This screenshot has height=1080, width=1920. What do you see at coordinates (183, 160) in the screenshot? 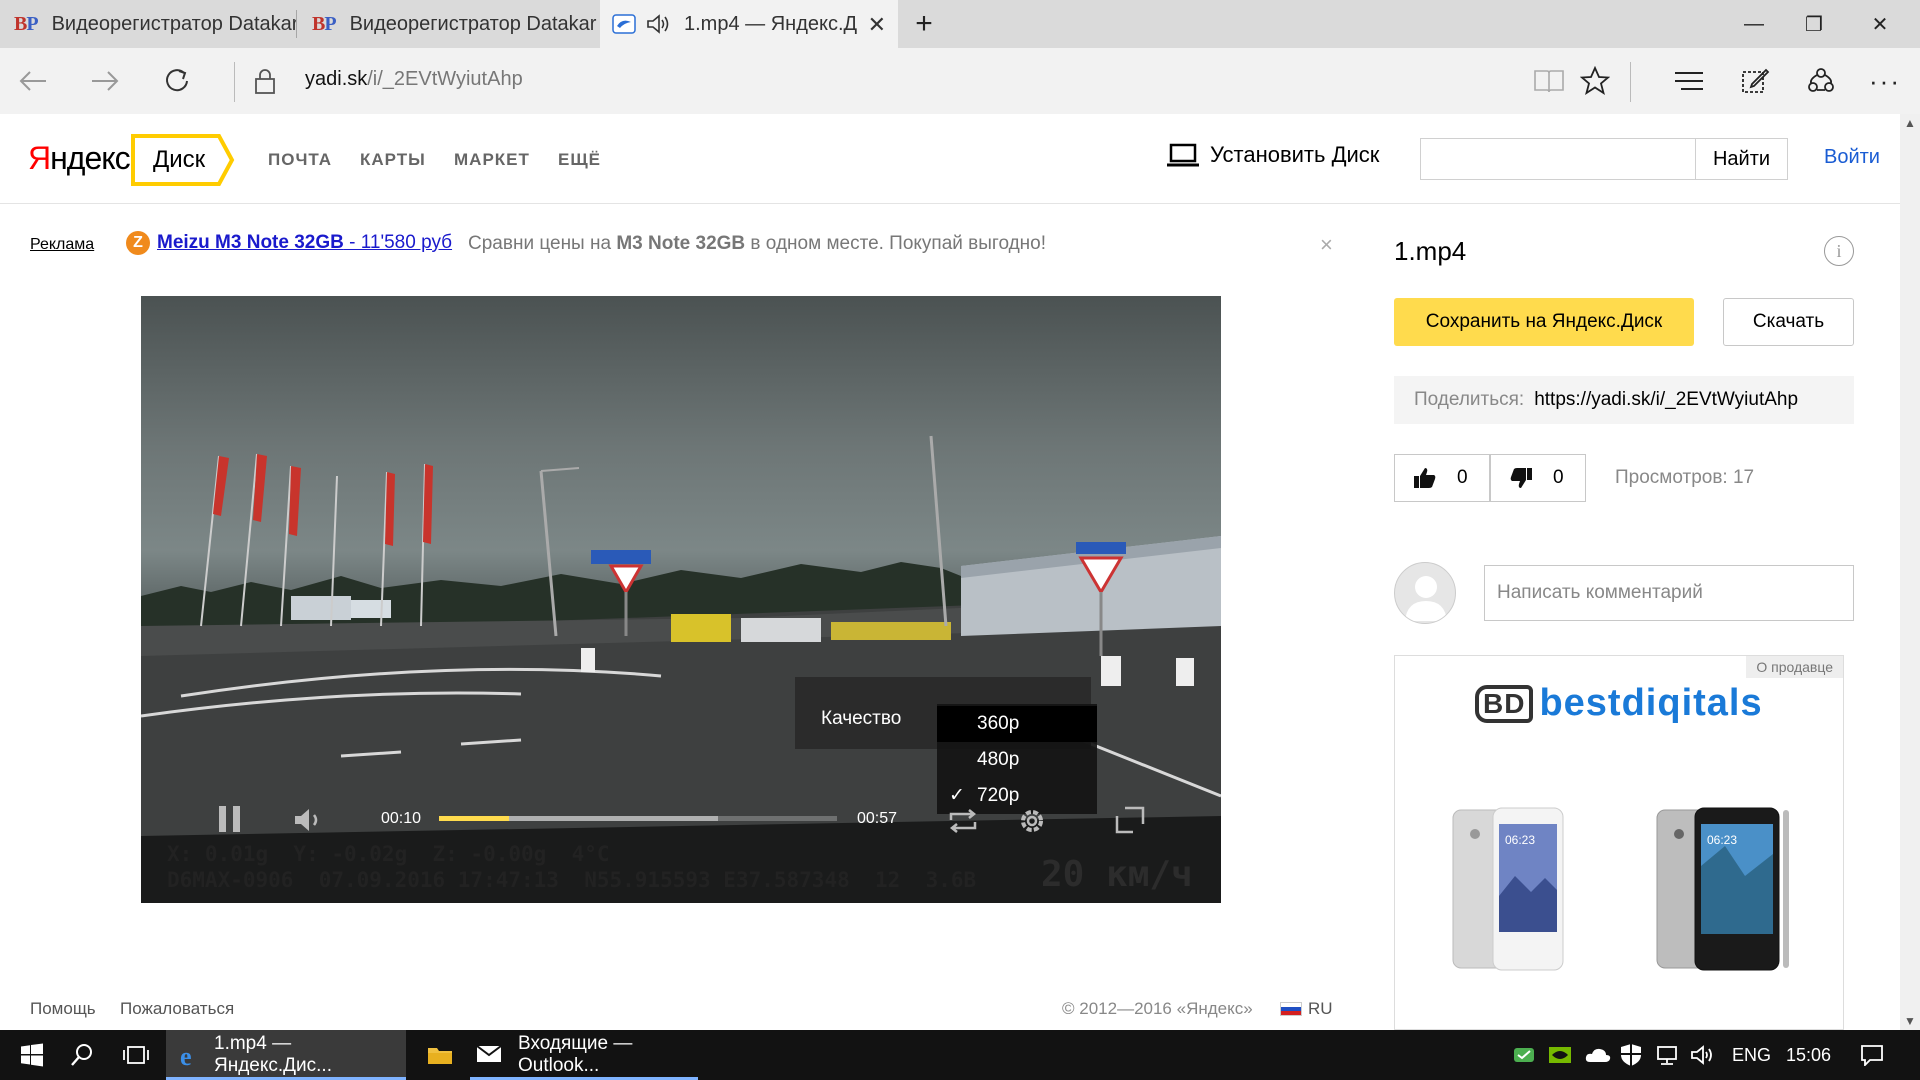
I see `disk-service-badge: Диск` at bounding box center [183, 160].